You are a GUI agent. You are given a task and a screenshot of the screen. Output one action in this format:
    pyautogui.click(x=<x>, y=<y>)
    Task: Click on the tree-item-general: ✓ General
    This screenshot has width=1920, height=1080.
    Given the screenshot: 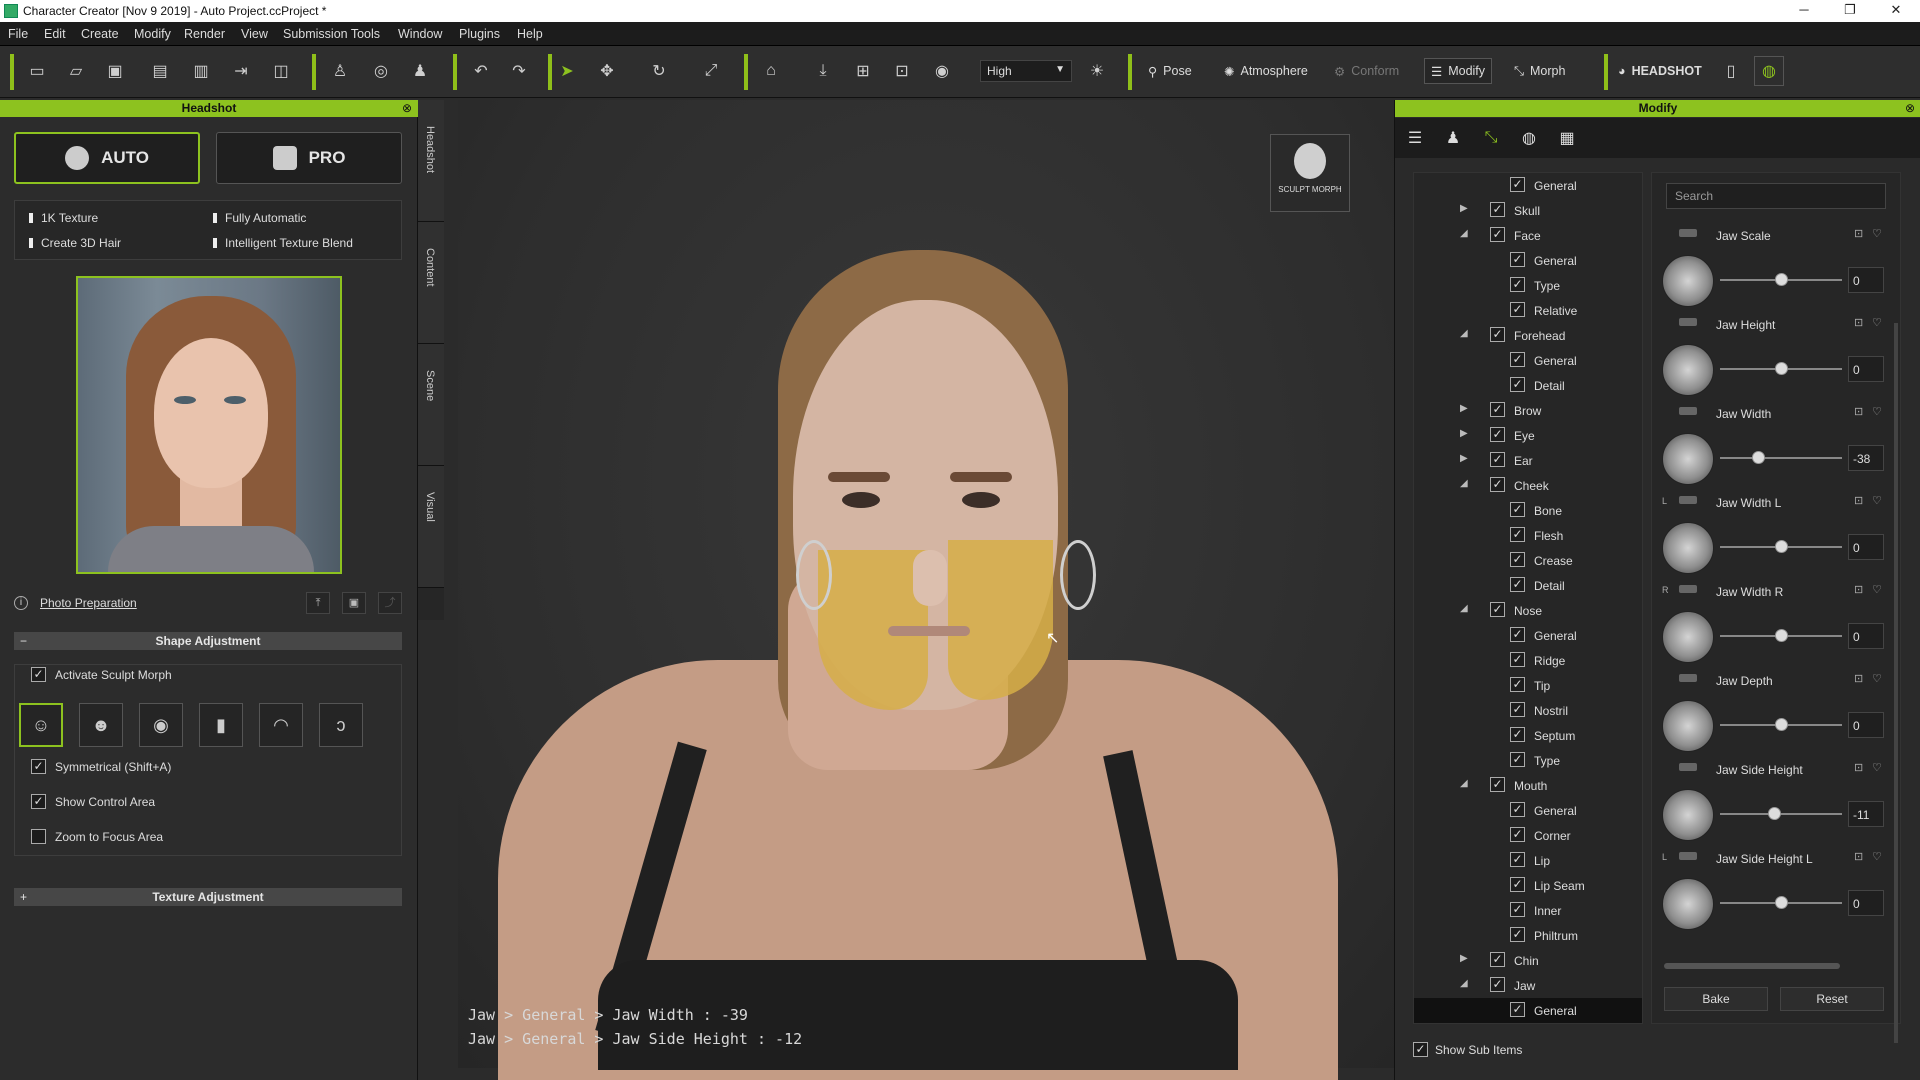 What is the action you would take?
    pyautogui.click(x=1528, y=1010)
    